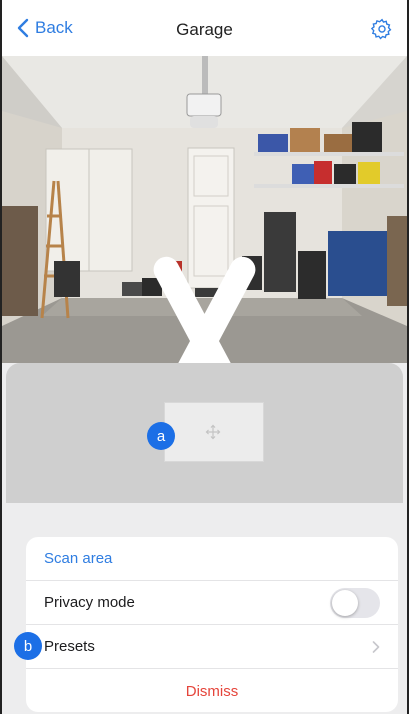 The image size is (409, 714). I want to click on chevron-right-icon, so click(376, 646).